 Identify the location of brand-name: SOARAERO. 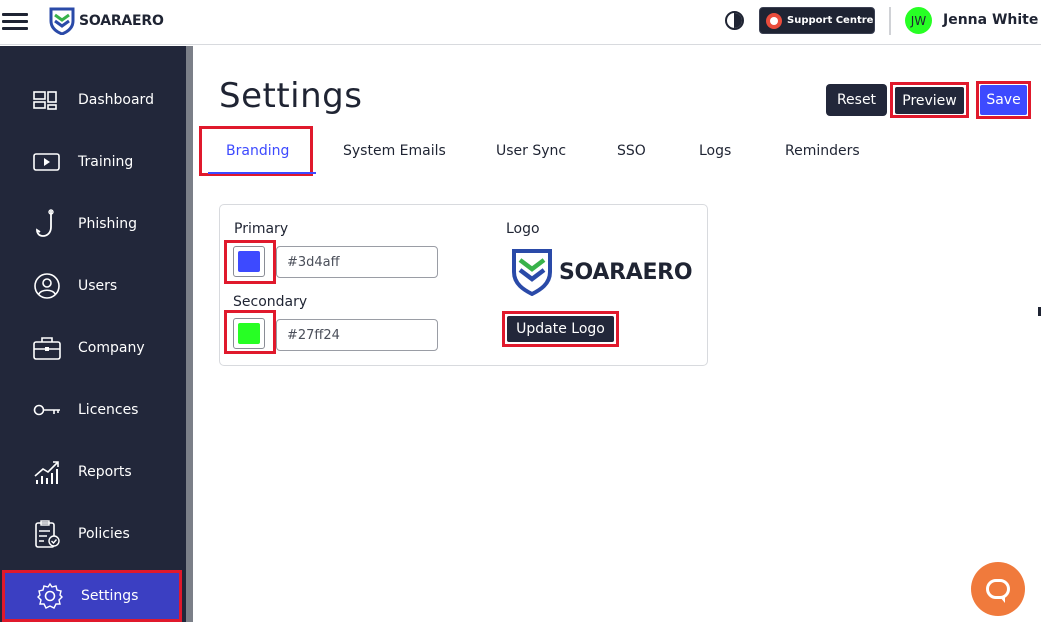
(121, 21).